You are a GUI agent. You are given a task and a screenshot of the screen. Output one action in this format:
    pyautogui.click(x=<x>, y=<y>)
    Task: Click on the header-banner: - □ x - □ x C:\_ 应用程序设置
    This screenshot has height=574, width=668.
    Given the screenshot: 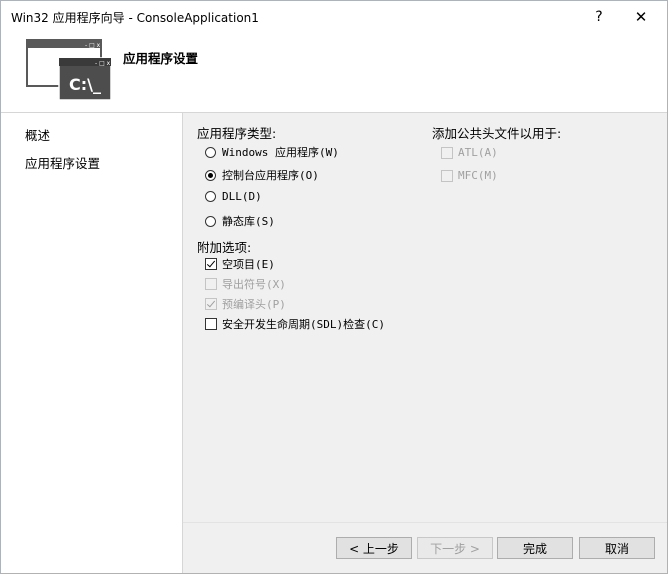 What is the action you would take?
    pyautogui.click(x=334, y=72)
    